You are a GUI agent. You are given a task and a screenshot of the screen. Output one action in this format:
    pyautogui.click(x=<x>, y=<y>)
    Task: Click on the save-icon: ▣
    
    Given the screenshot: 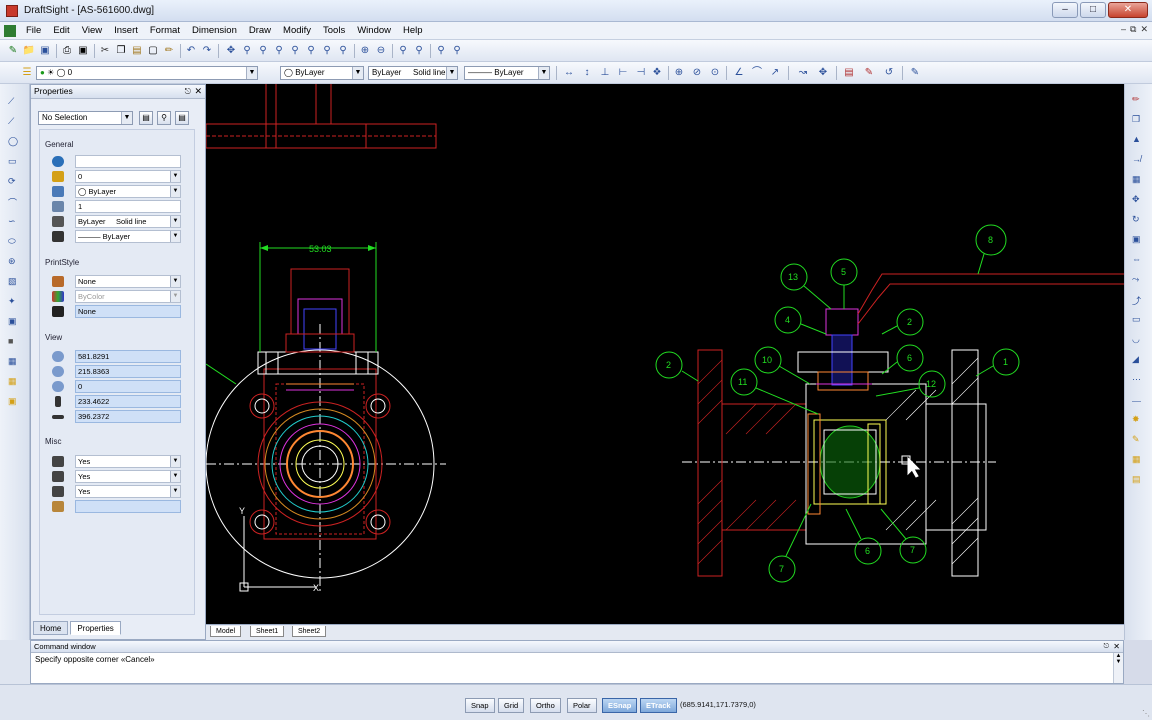 What is the action you would take?
    pyautogui.click(x=45, y=51)
    